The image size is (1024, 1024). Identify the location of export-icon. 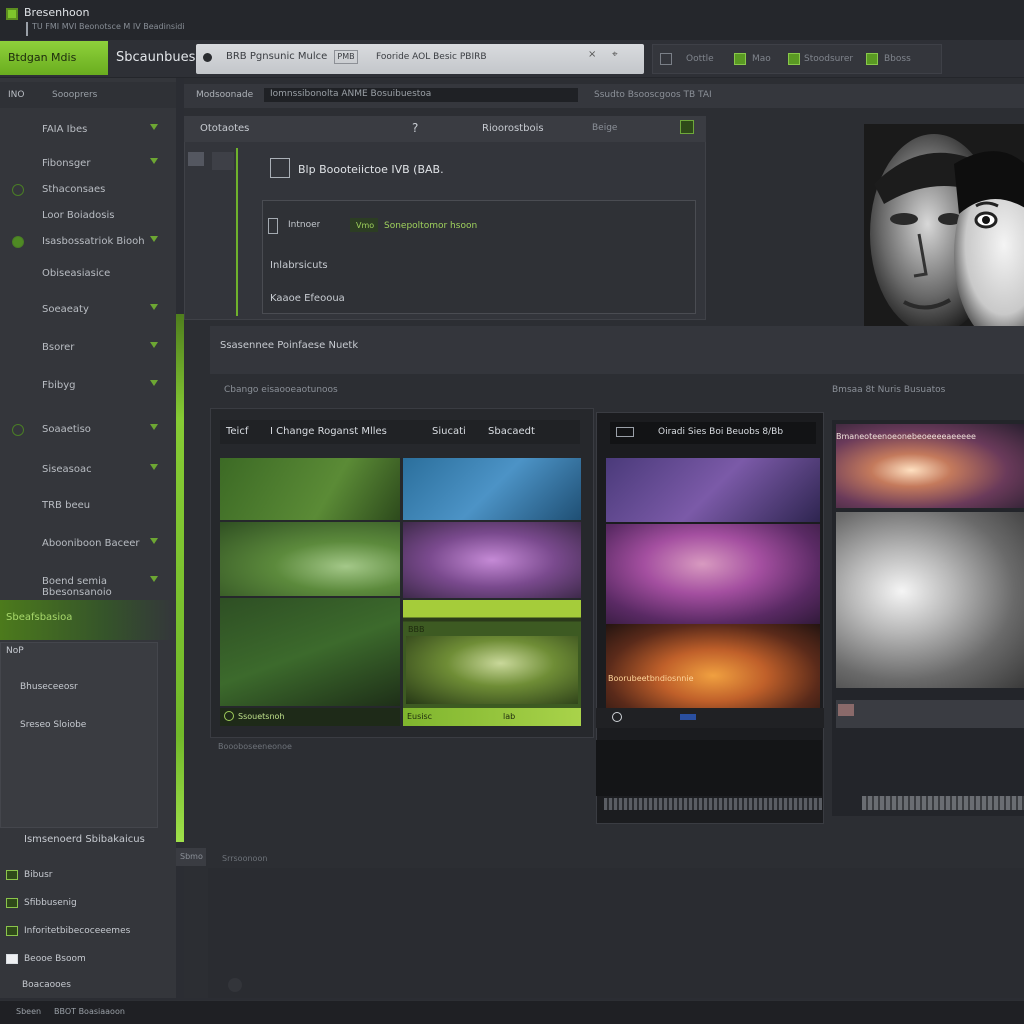
(872, 59).